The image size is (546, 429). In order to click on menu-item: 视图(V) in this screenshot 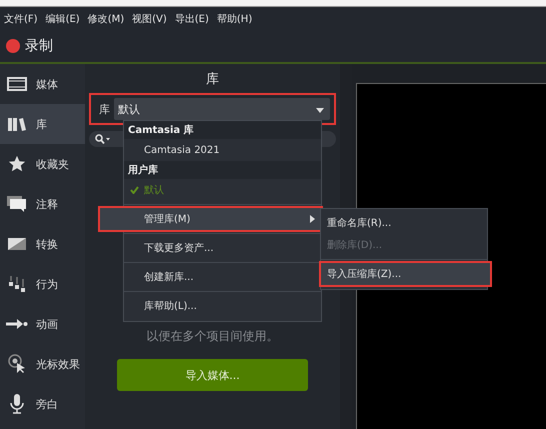, I will do `click(149, 19)`.